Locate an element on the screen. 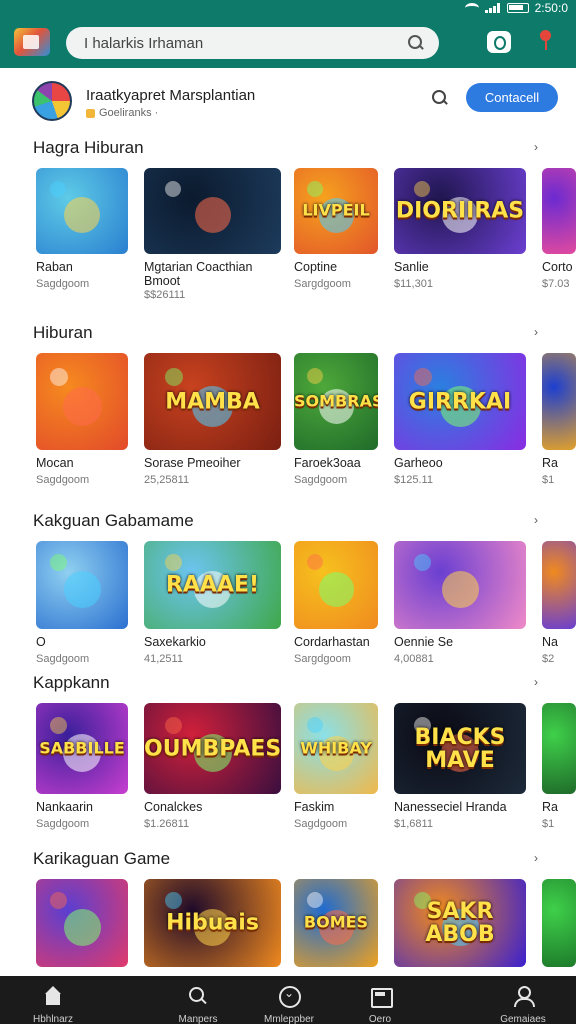  section-title: Karikaguan Game is located at coordinates (102, 858).